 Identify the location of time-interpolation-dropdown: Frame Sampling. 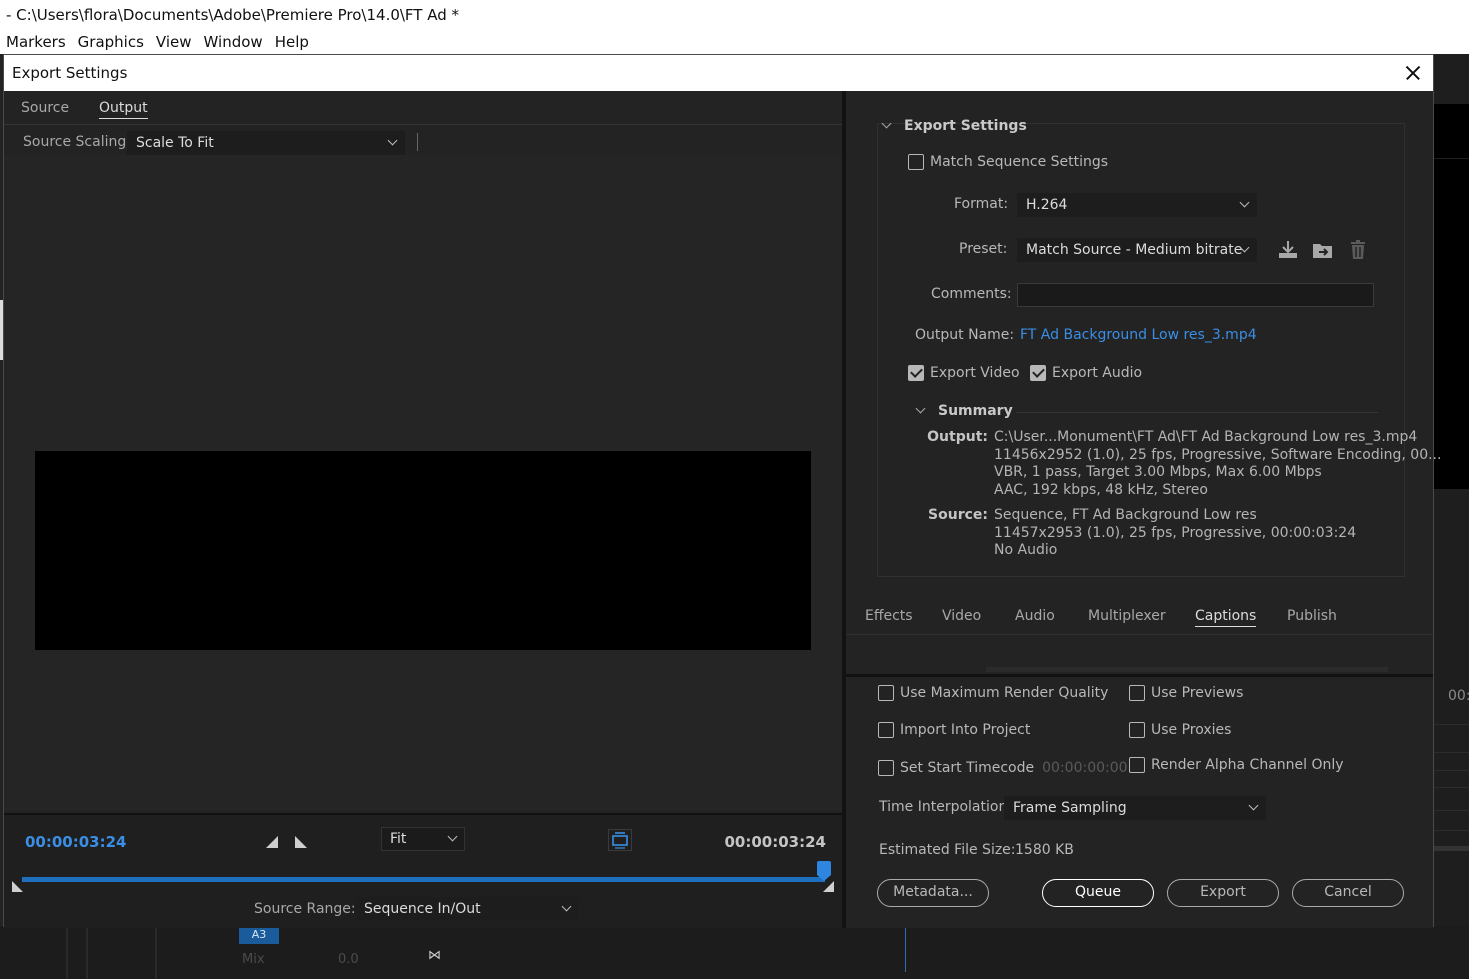
(1135, 808).